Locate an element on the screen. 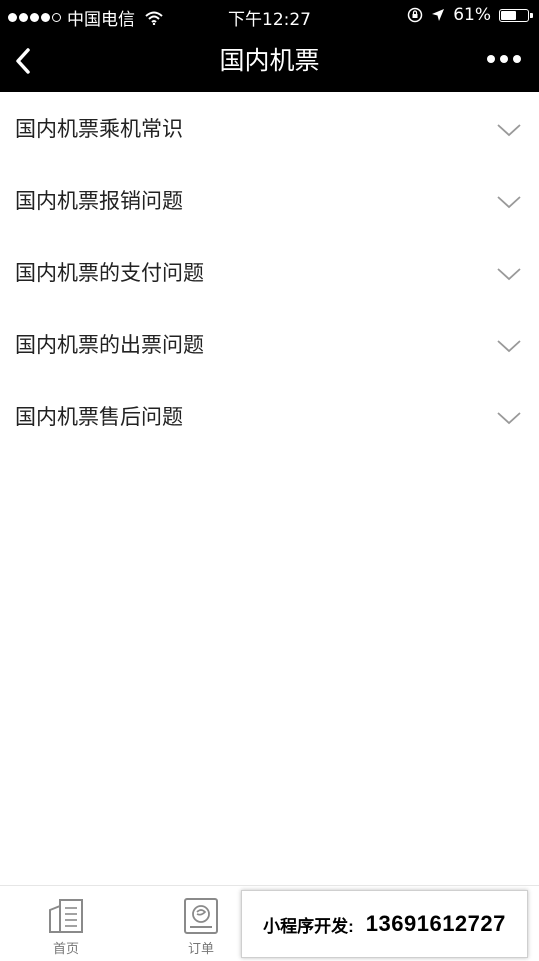 This screenshot has width=539, height=961. faq-item-label: 国内机票的支付问题 is located at coordinates (109, 273).